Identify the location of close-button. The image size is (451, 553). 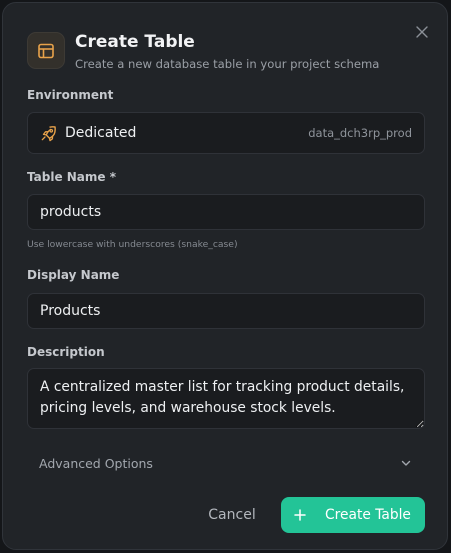
(422, 32).